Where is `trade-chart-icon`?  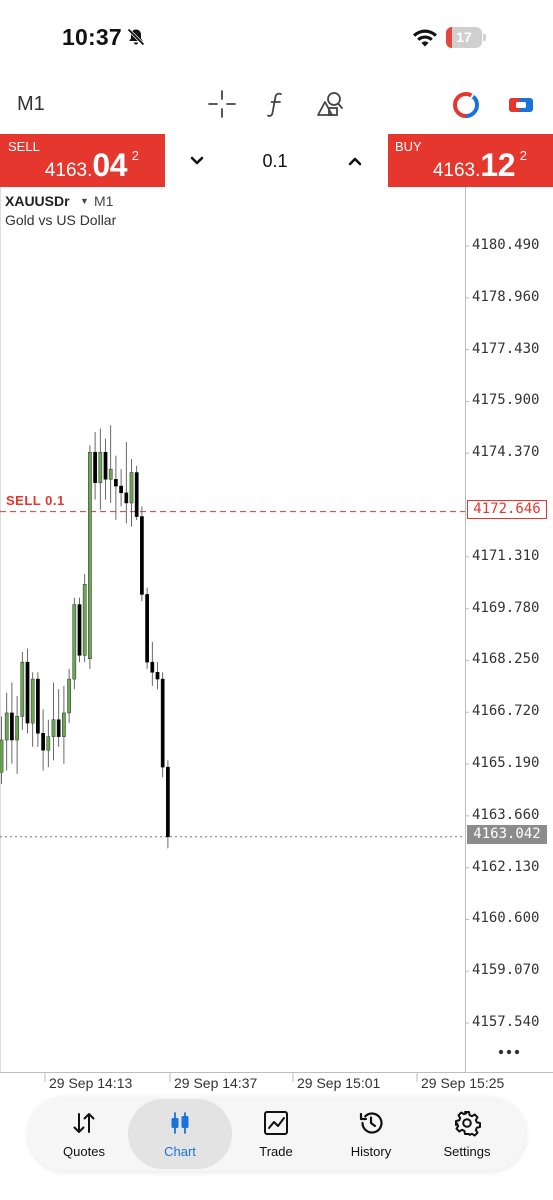 trade-chart-icon is located at coordinates (276, 1123).